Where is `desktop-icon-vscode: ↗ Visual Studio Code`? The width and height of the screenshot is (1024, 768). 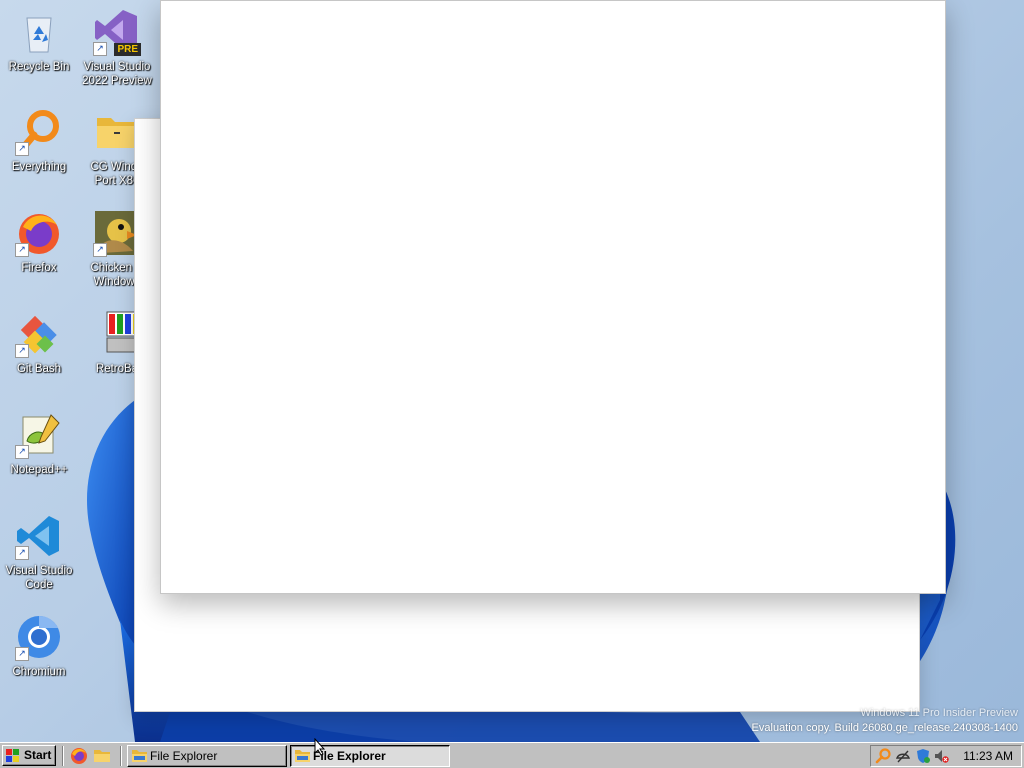
desktop-icon-vscode: ↗ Visual Studio Code is located at coordinates (39, 552).